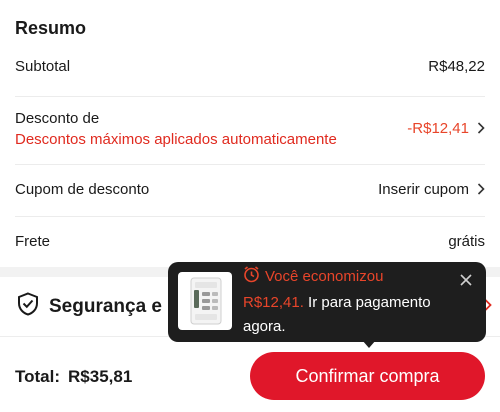 The image size is (500, 412). What do you see at coordinates (438, 128) in the screenshot?
I see `discount-value: -R$12,41` at bounding box center [438, 128].